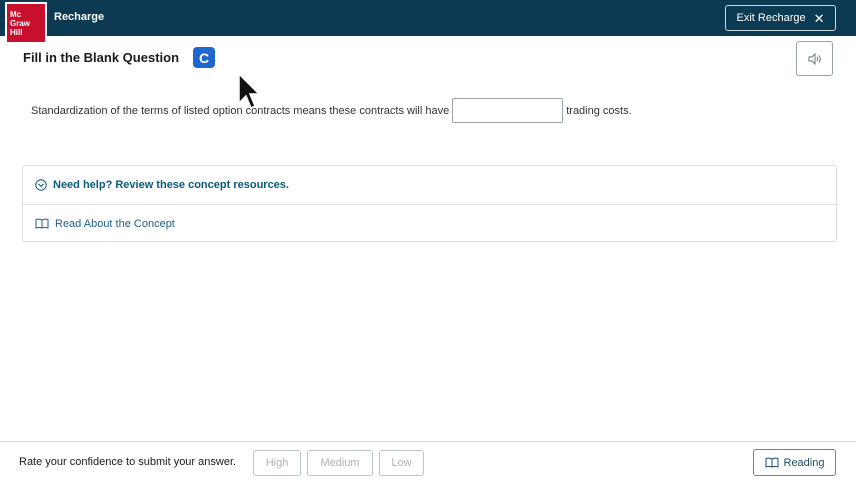 The height and width of the screenshot is (480, 856). I want to click on confidence-low-button: Low, so click(401, 463).